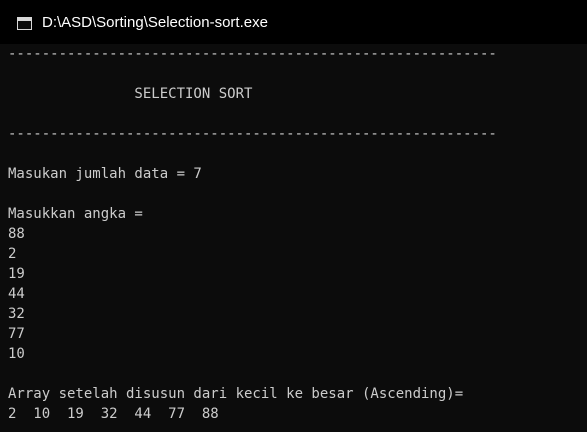  I want to click on window-title: D:\ASD\Sorting\Selection-sort.exe, so click(155, 22).